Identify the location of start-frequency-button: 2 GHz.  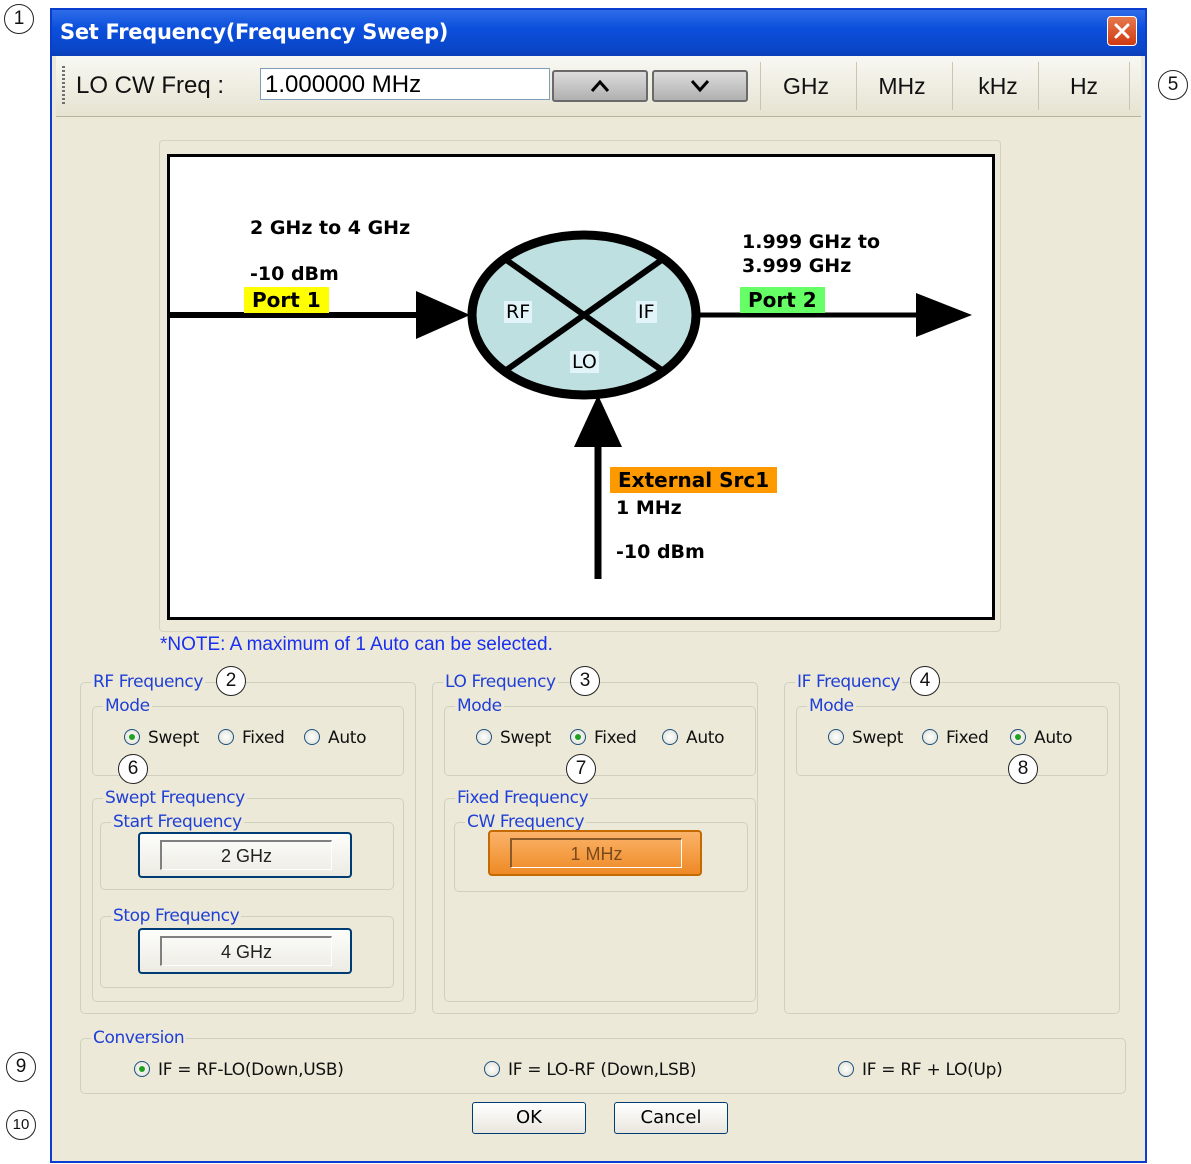
(245, 855).